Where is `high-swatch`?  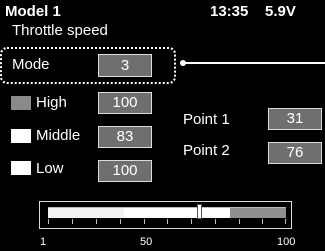 high-swatch is located at coordinates (21, 103).